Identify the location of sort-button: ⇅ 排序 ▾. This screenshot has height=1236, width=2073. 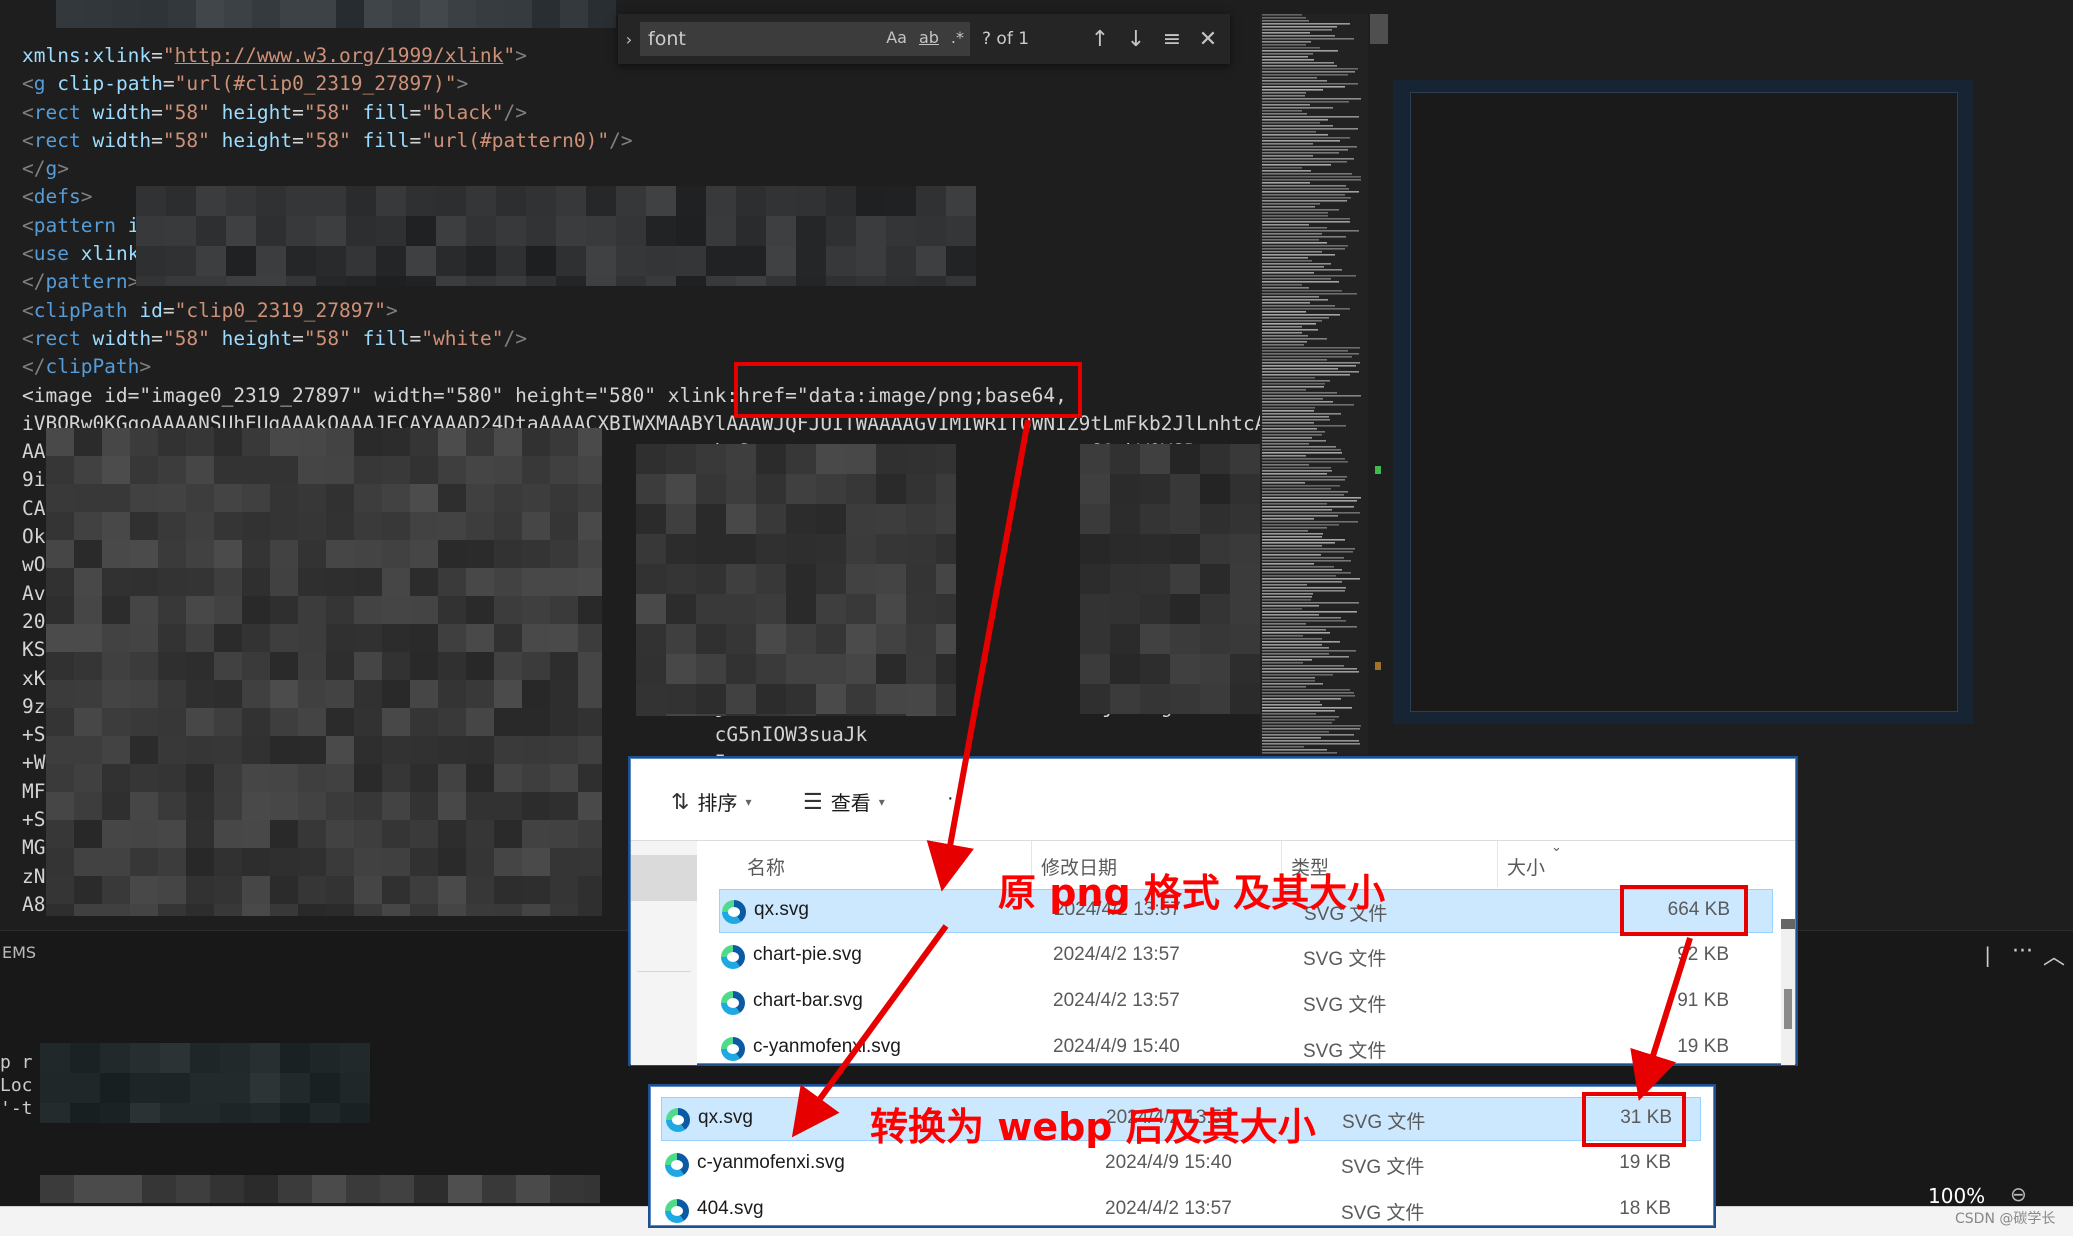
(711, 801).